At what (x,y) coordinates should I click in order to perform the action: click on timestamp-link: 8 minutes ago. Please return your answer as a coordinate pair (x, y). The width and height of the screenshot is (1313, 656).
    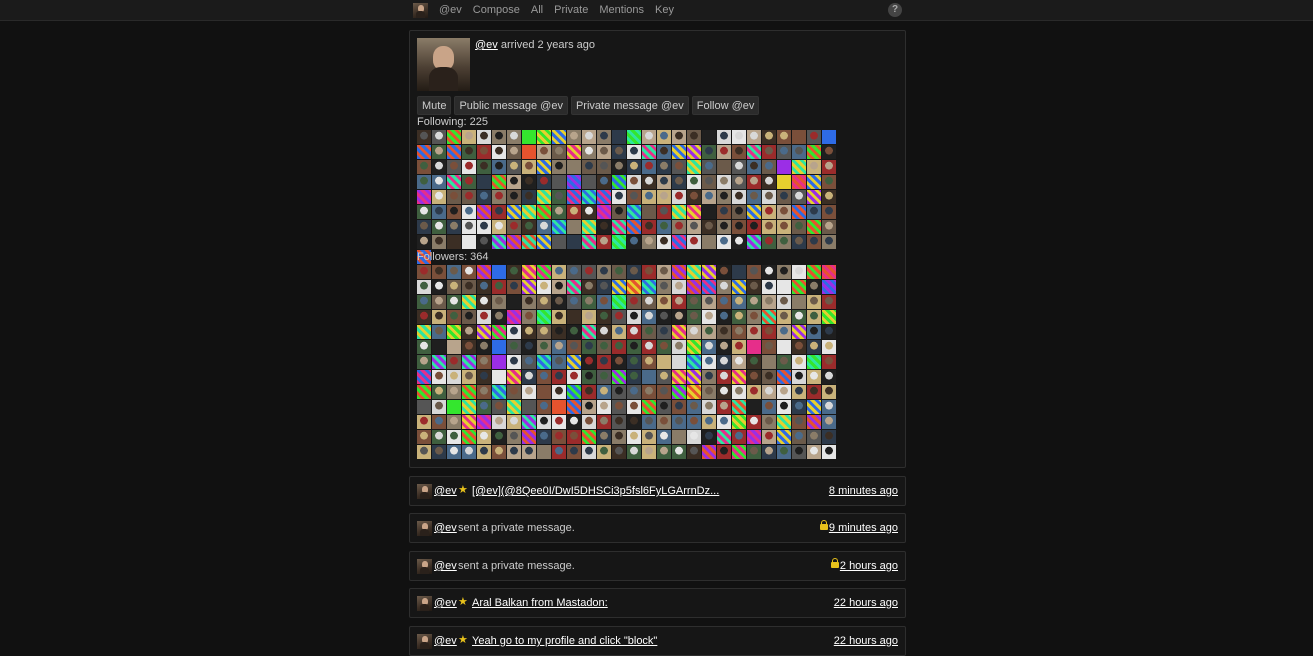
    Looking at the image, I should click on (863, 491).